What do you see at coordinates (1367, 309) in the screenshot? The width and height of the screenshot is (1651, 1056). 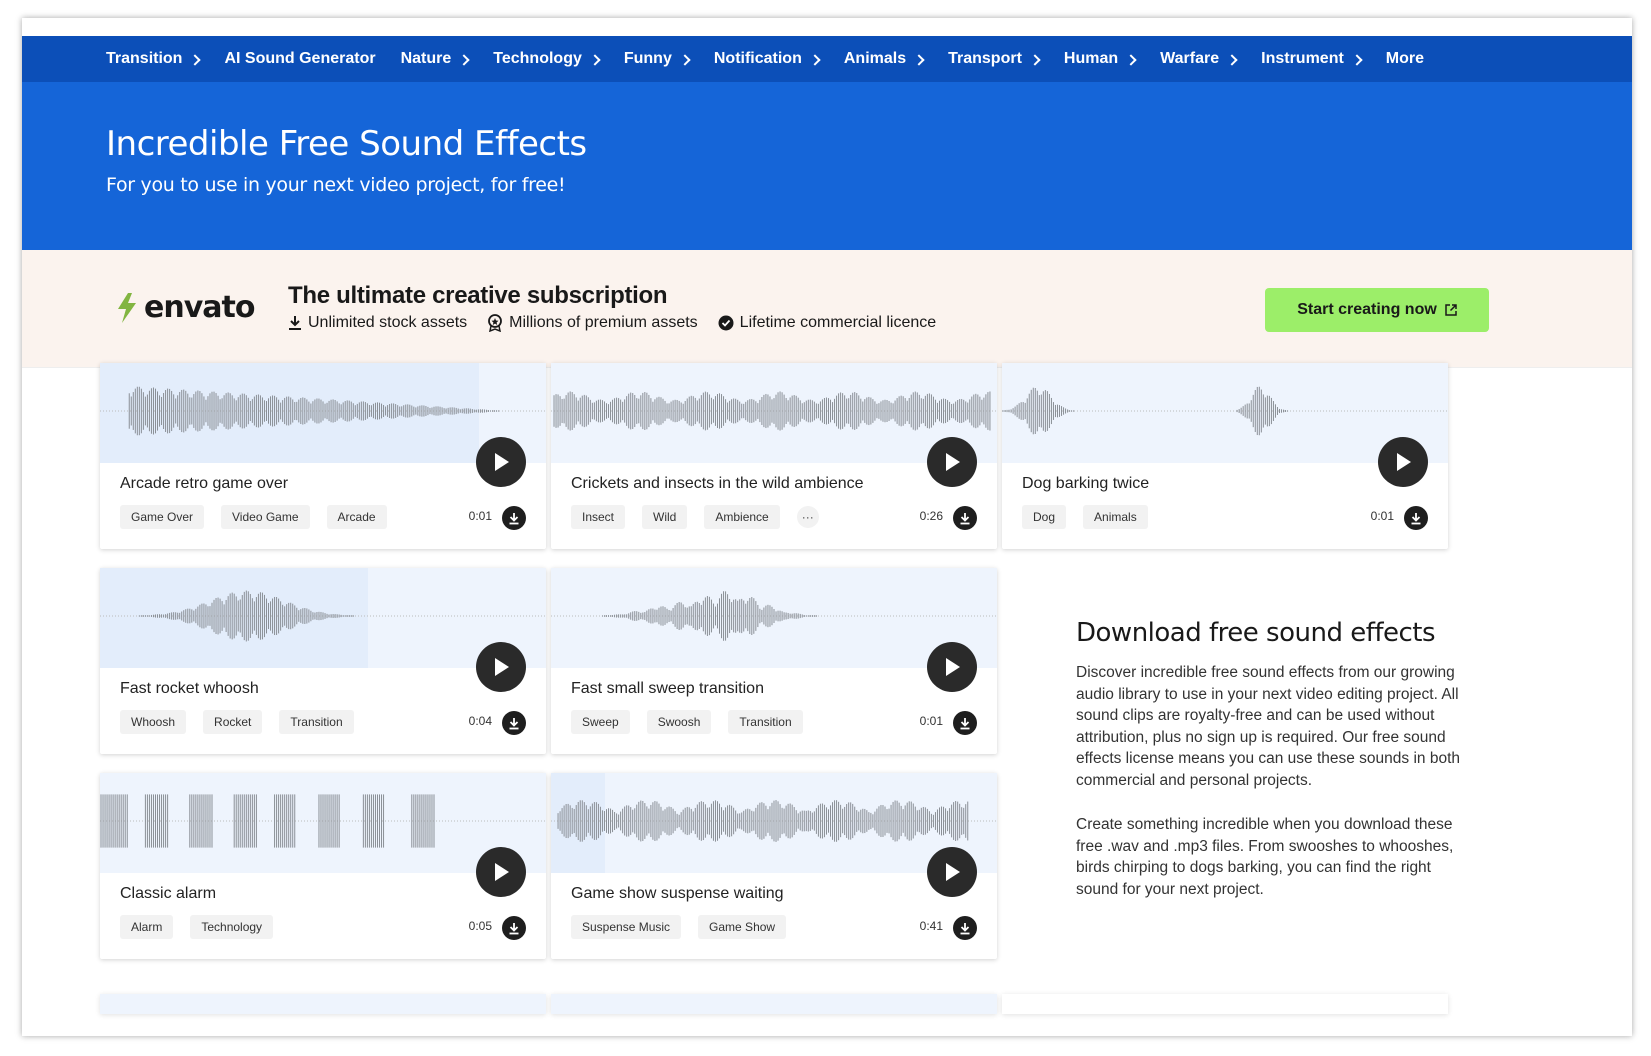 I see `cta-label: Start creating now` at bounding box center [1367, 309].